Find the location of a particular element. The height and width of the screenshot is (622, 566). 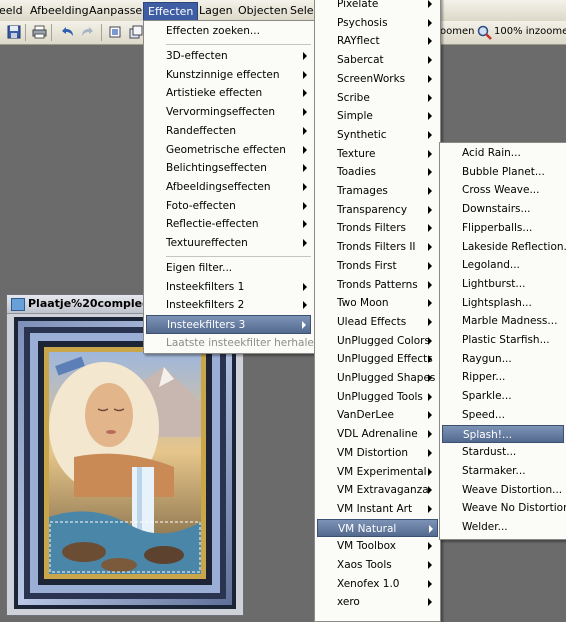

menu-item-label: VM Toolbox is located at coordinates (366, 546).